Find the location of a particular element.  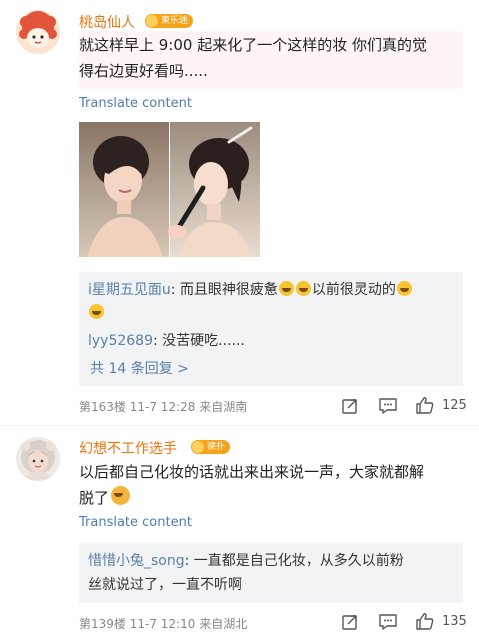

comment-text-line-1: 以后都自己化妆的话就出来出来说一声，大家就都解 is located at coordinates (252, 472).